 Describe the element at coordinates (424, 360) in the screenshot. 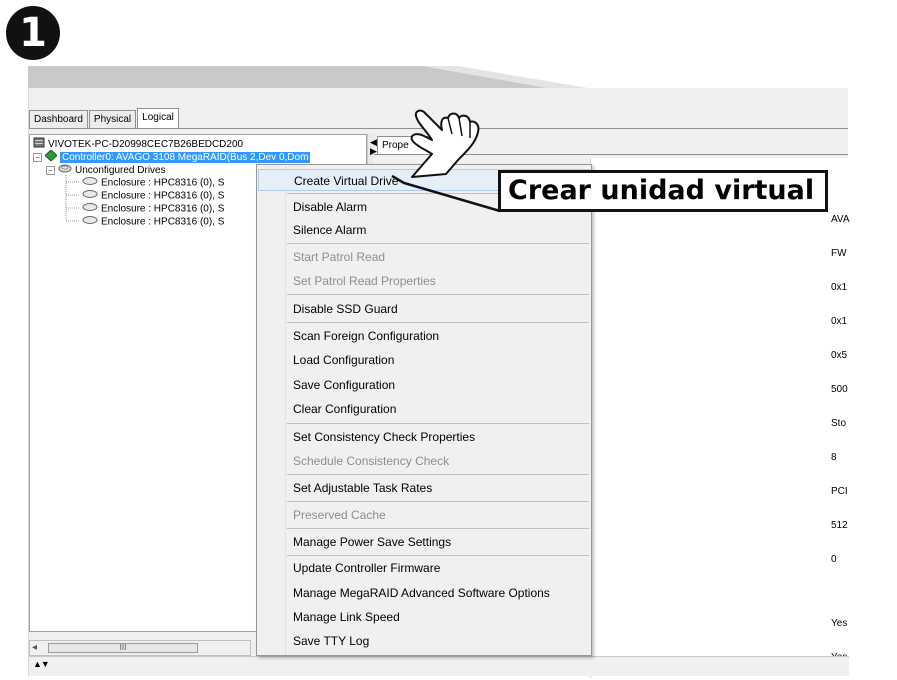

I see `menu-item-load-configuration: Load Configuration` at that location.